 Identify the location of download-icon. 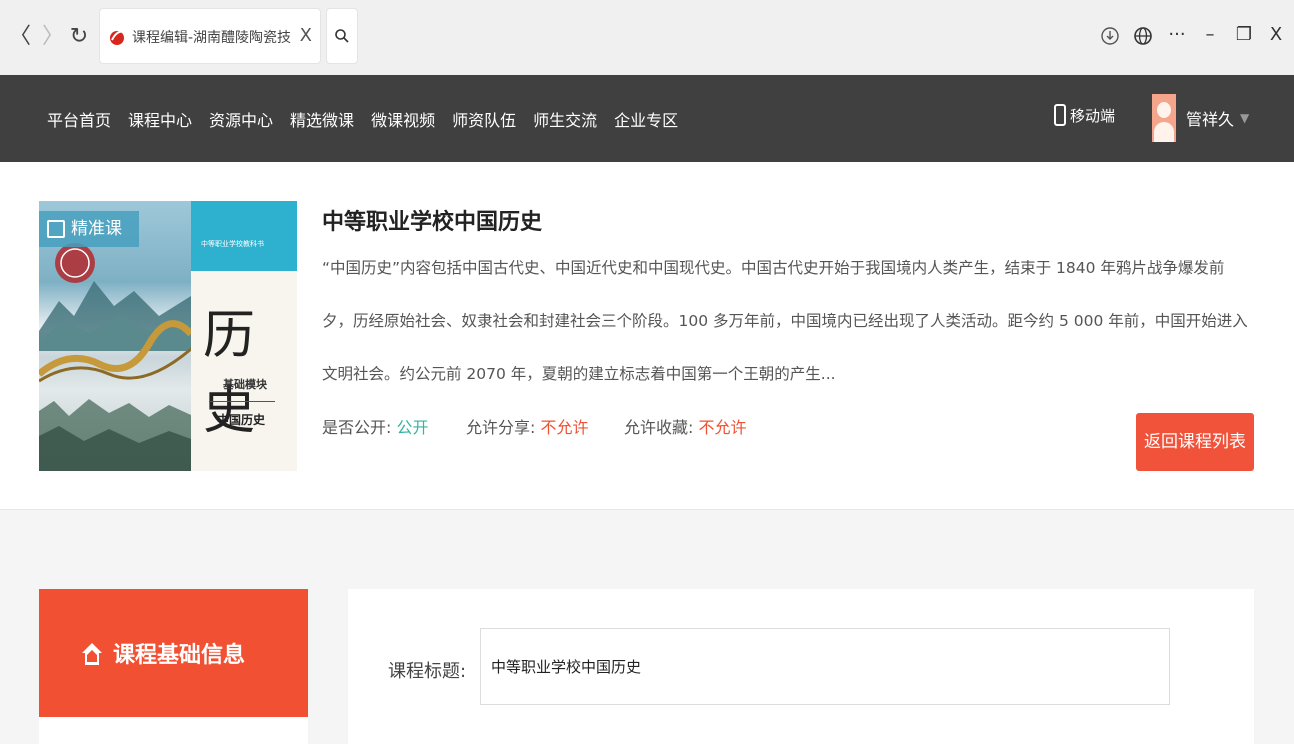
(1110, 36).